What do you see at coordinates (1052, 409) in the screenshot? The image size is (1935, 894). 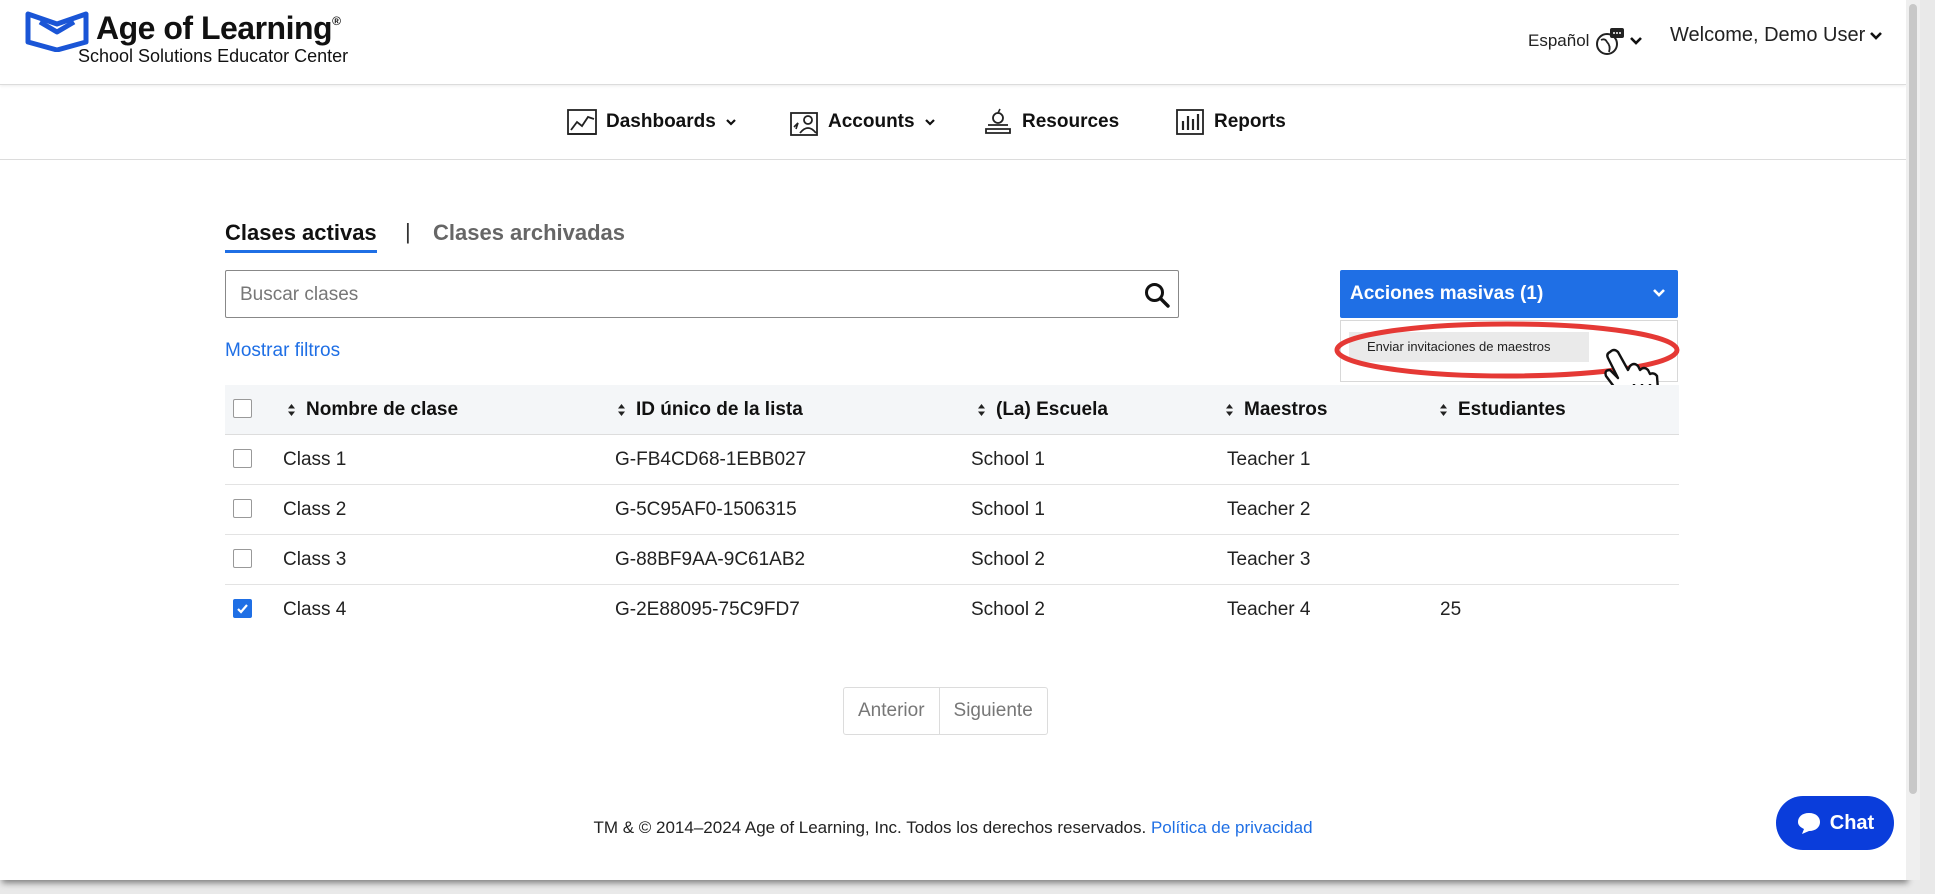 I see `column-label: (La) Escuela` at bounding box center [1052, 409].